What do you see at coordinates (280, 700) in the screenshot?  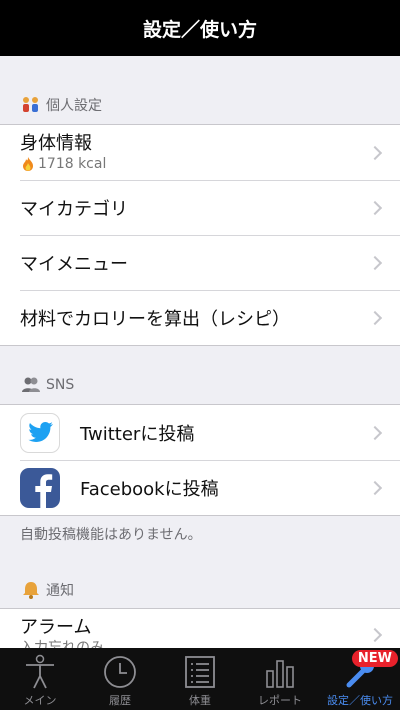 I see `tab-label: レポート` at bounding box center [280, 700].